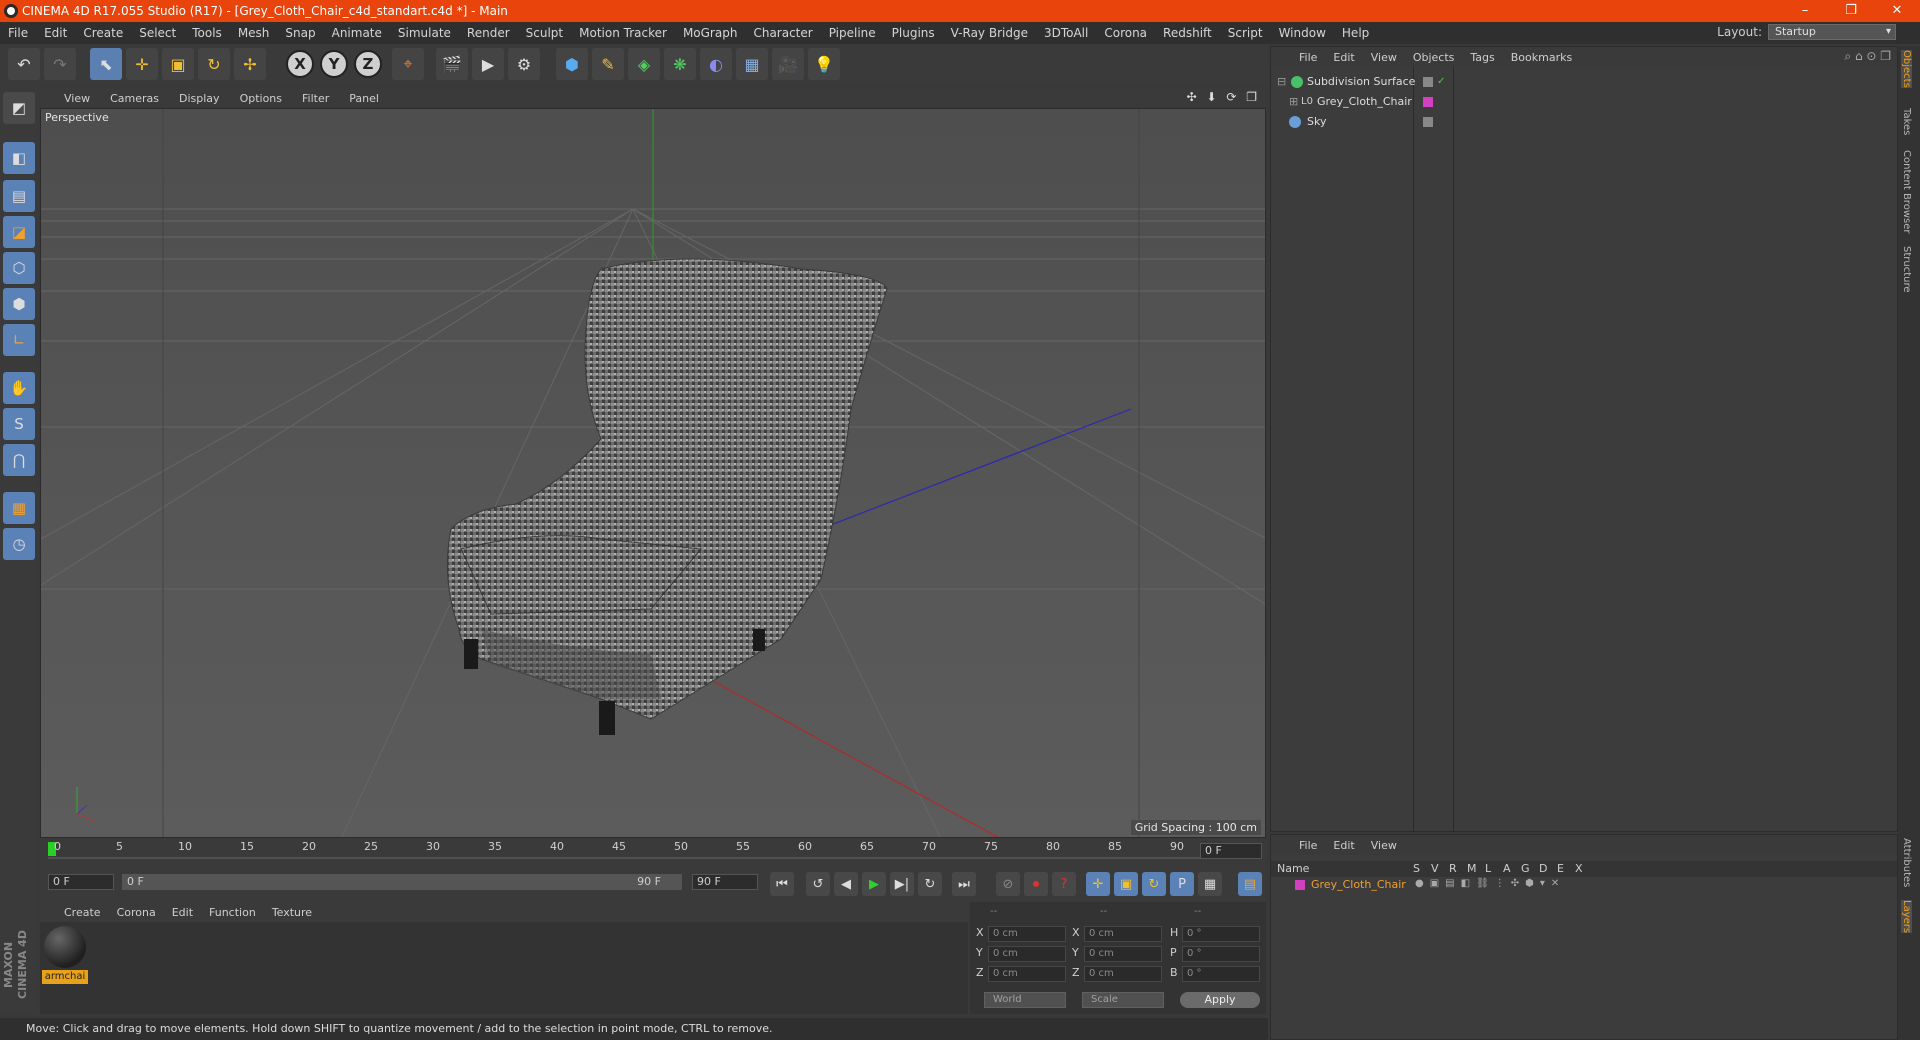  What do you see at coordinates (1123, 954) in the screenshot?
I see `size-y-field: 0 cm` at bounding box center [1123, 954].